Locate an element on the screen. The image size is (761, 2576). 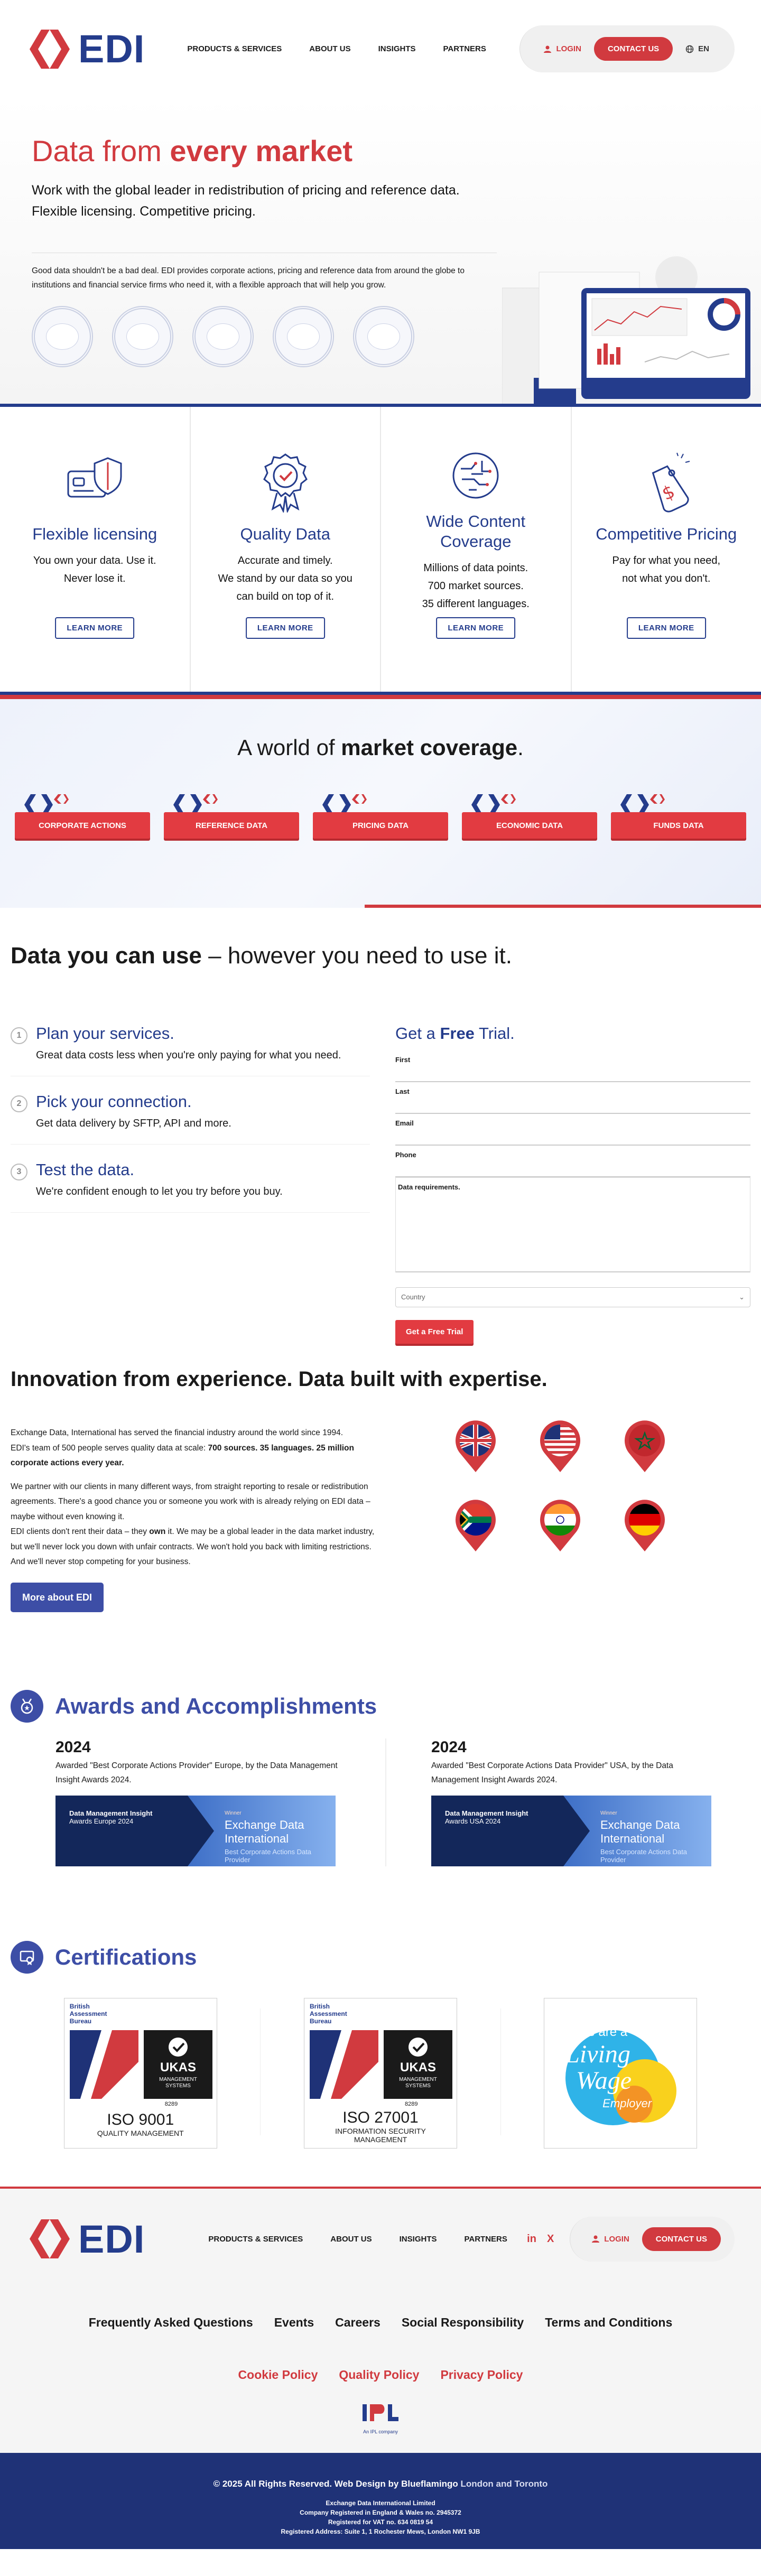
iso-number: ISO 9001 is located at coordinates (141, 2119).